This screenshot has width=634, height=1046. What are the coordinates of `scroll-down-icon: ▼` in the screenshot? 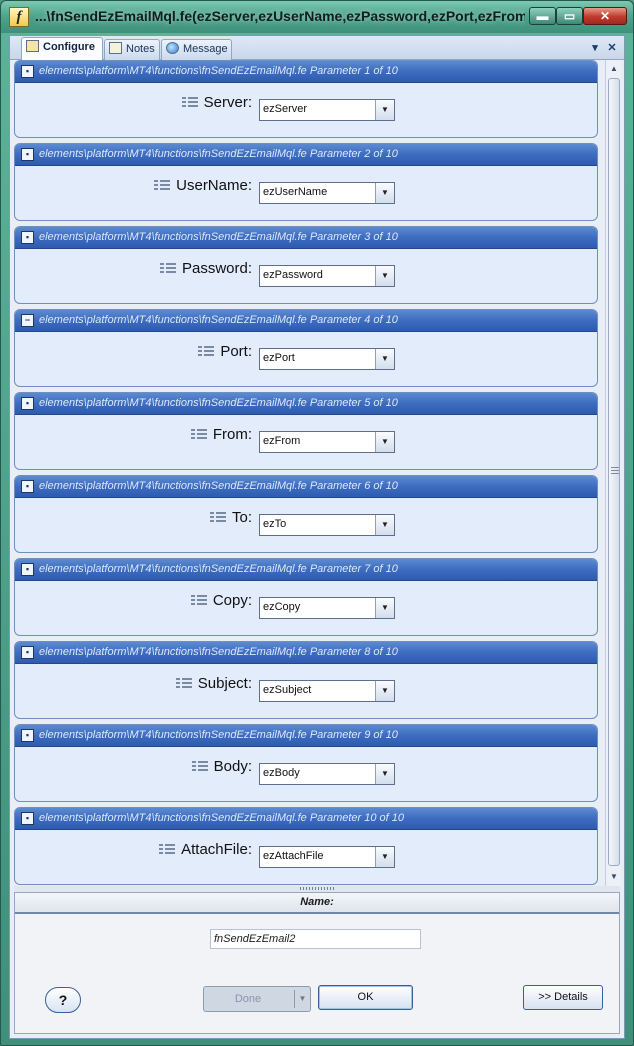 It's located at (614, 877).